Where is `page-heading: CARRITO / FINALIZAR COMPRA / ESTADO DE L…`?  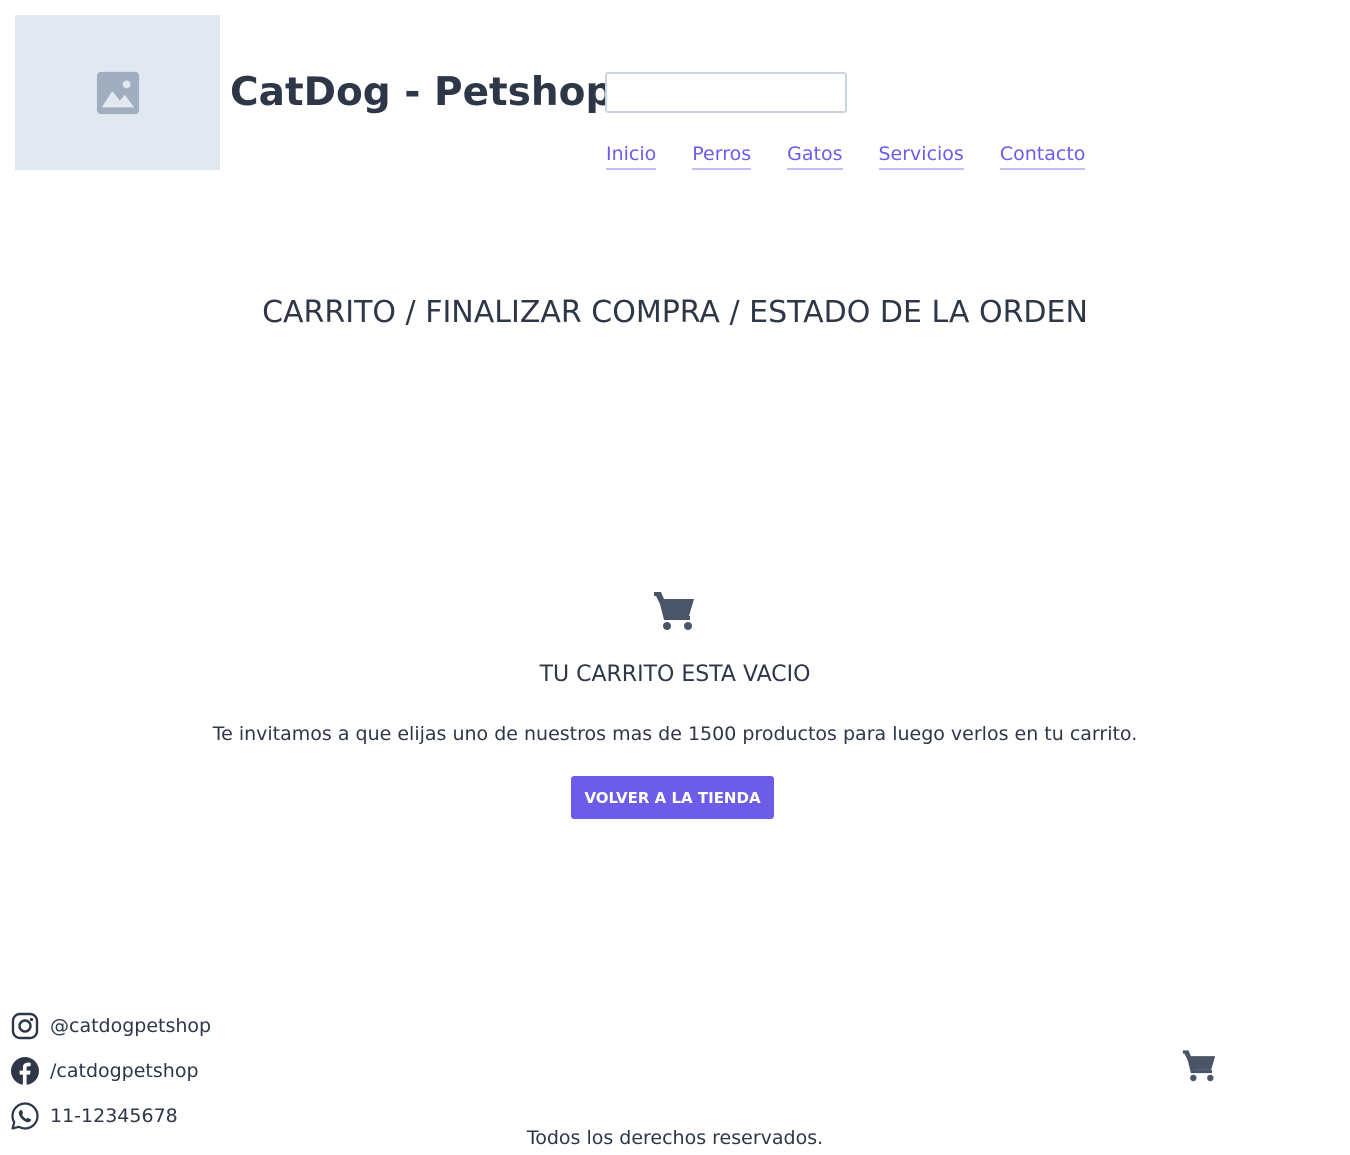
page-heading: CARRITO / FINALIZAR COMPRA / ESTADO DE L… is located at coordinates (675, 312).